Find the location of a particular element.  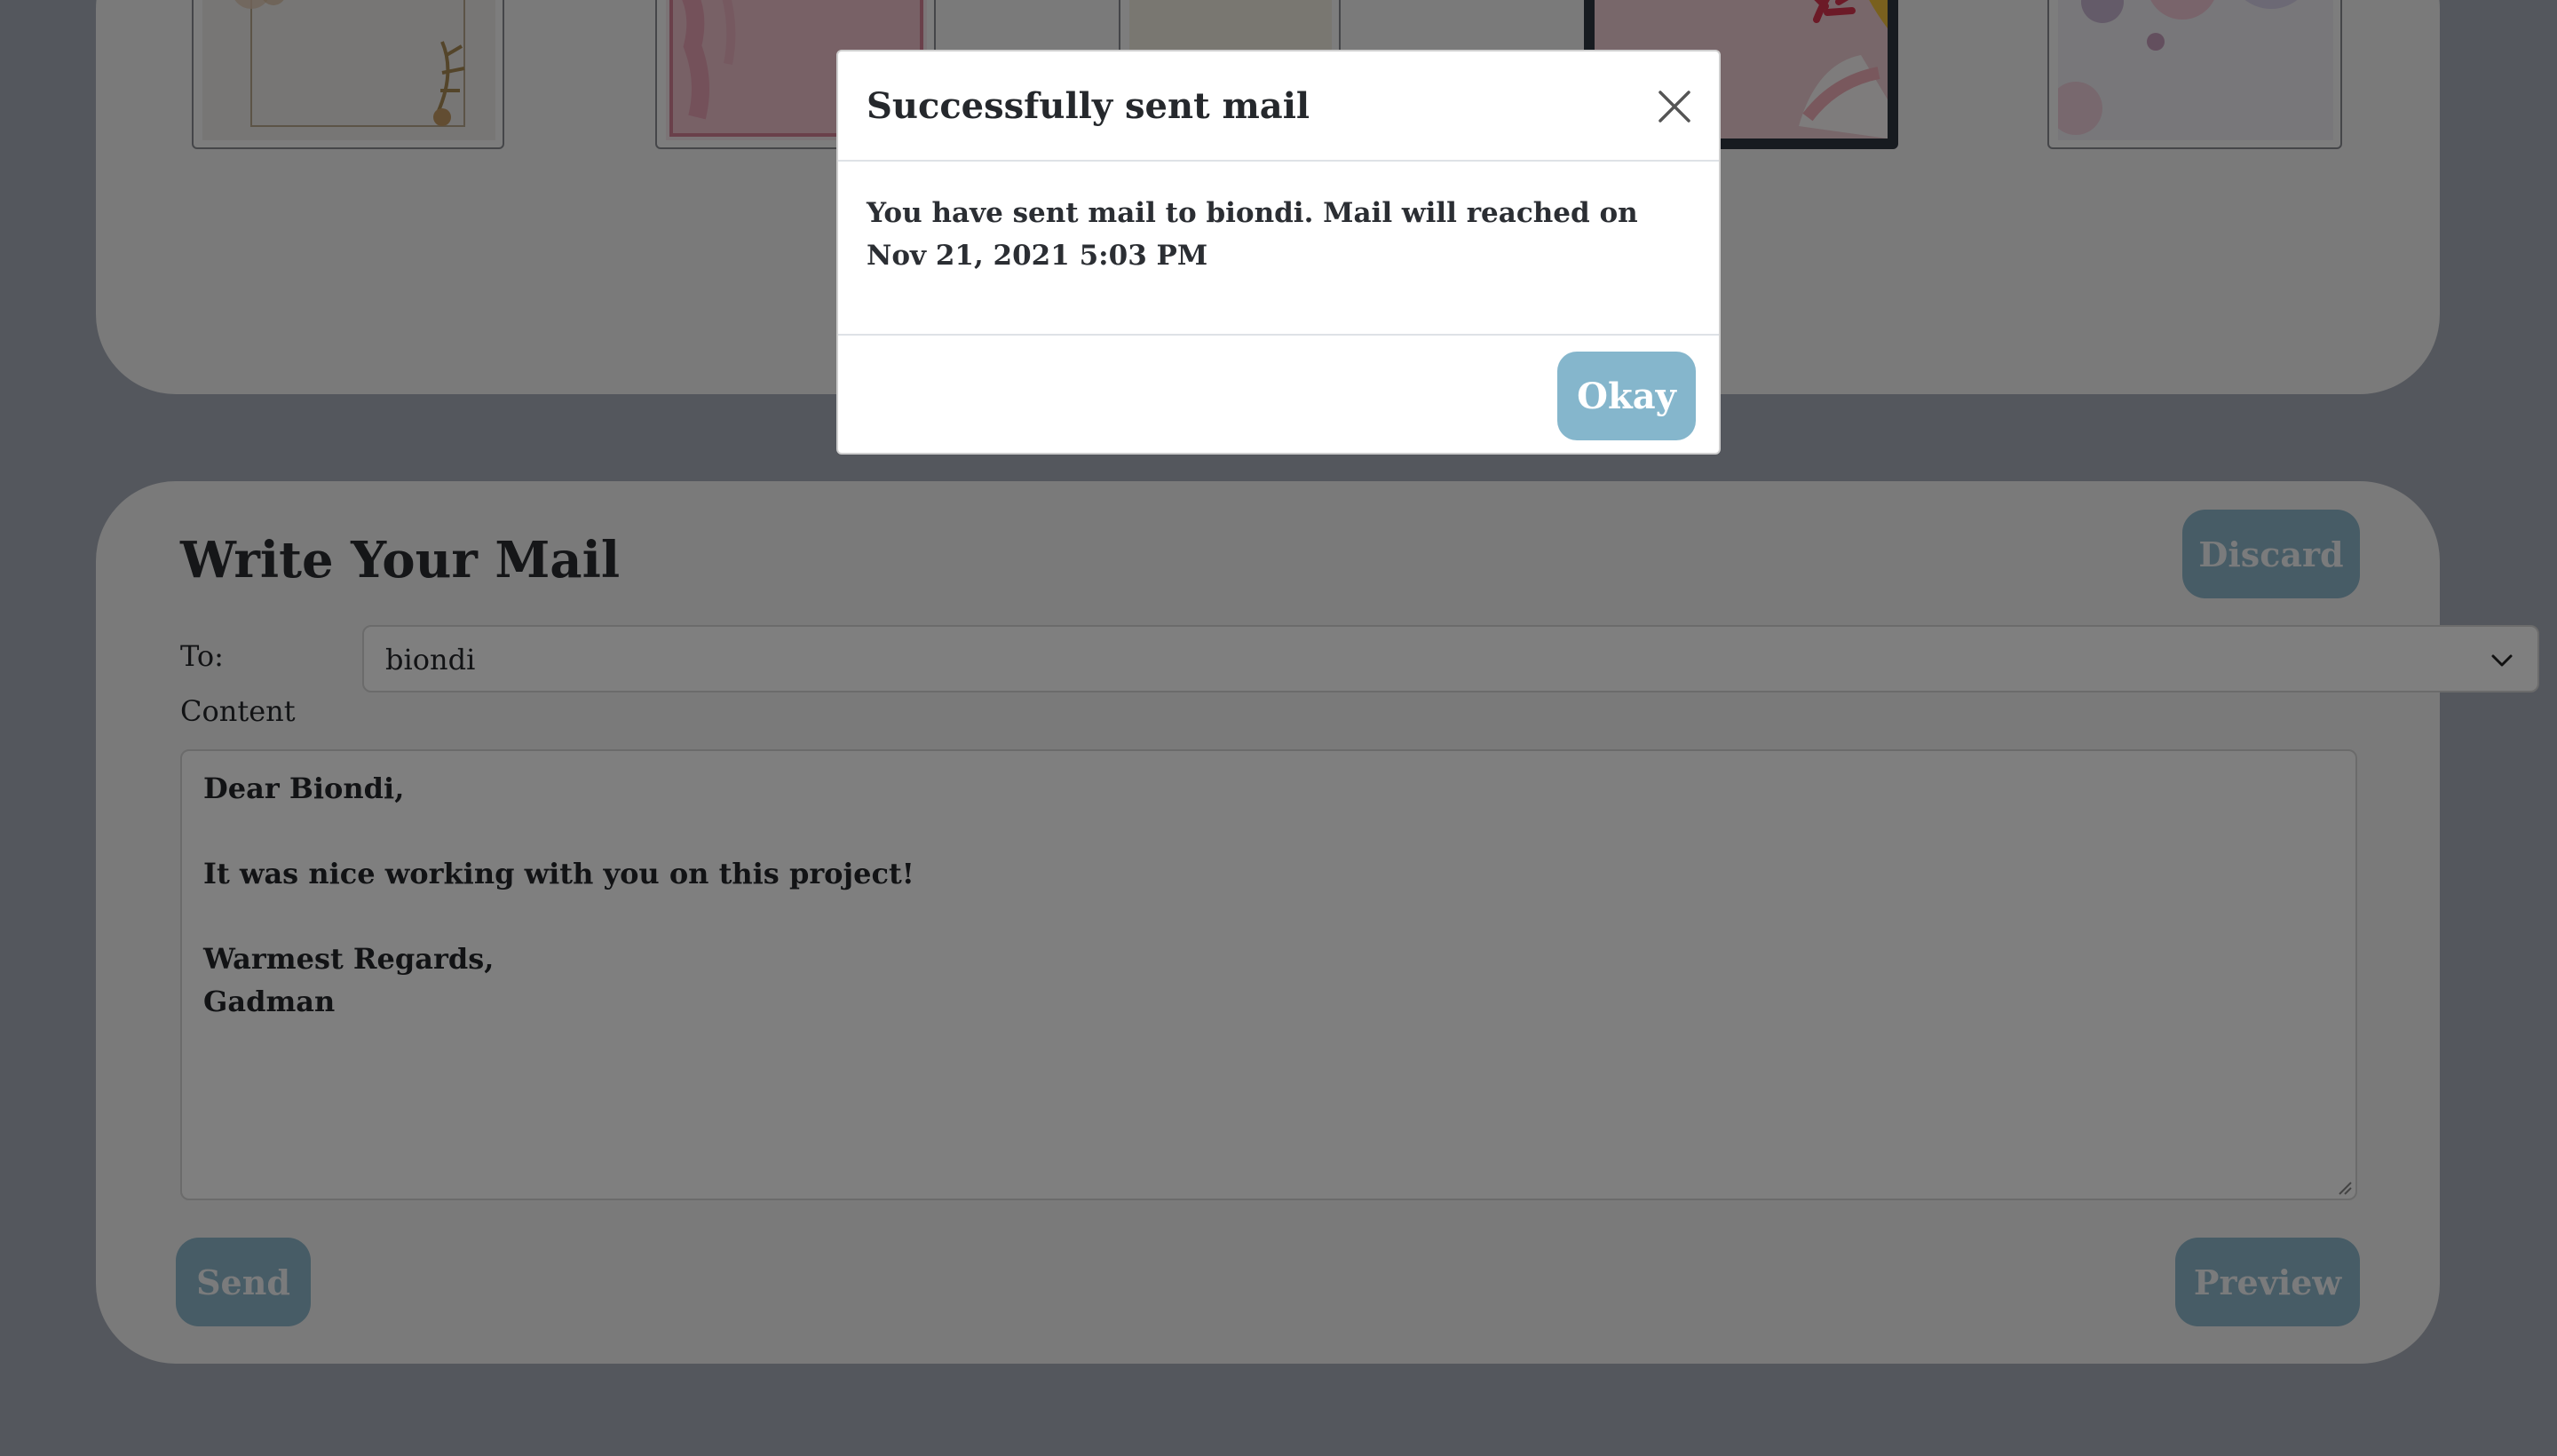

okay-button: Okay is located at coordinates (1626, 396).